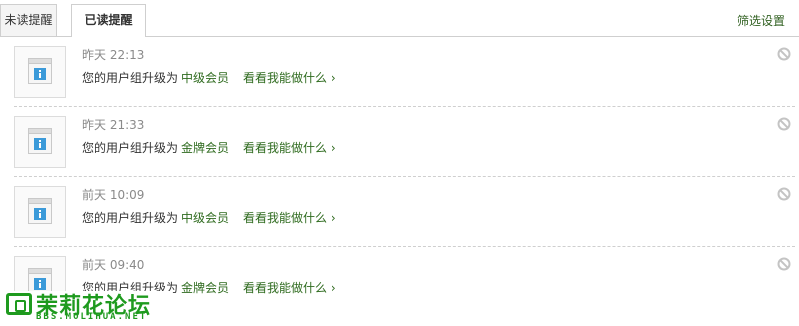 The height and width of the screenshot is (326, 799). Describe the element at coordinates (28, 20) in the screenshot. I see `tab-unread: 未读提醒` at that location.